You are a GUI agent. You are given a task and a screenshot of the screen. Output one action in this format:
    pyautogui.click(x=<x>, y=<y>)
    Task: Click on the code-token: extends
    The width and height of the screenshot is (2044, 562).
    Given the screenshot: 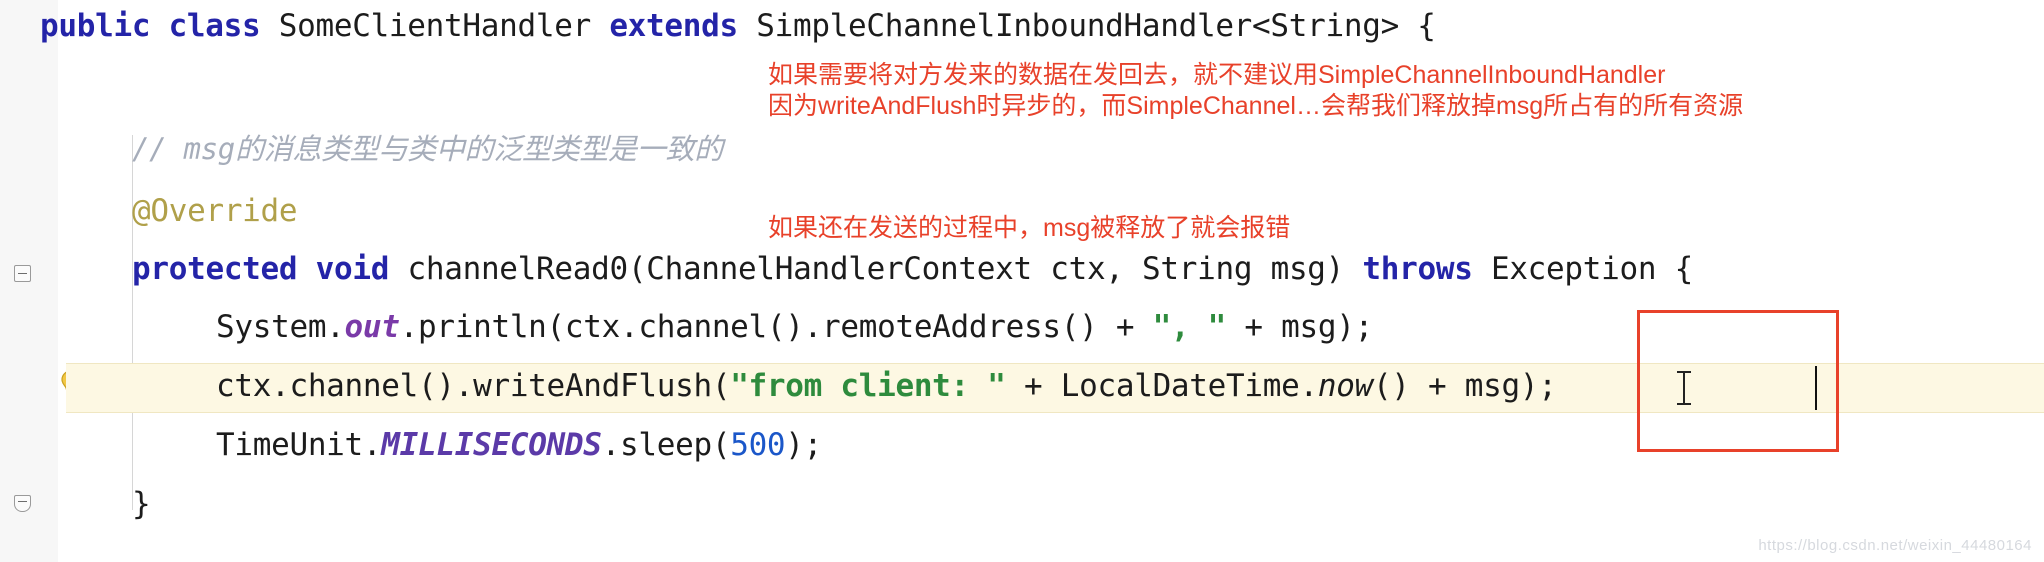 What is the action you would take?
    pyautogui.click(x=673, y=26)
    